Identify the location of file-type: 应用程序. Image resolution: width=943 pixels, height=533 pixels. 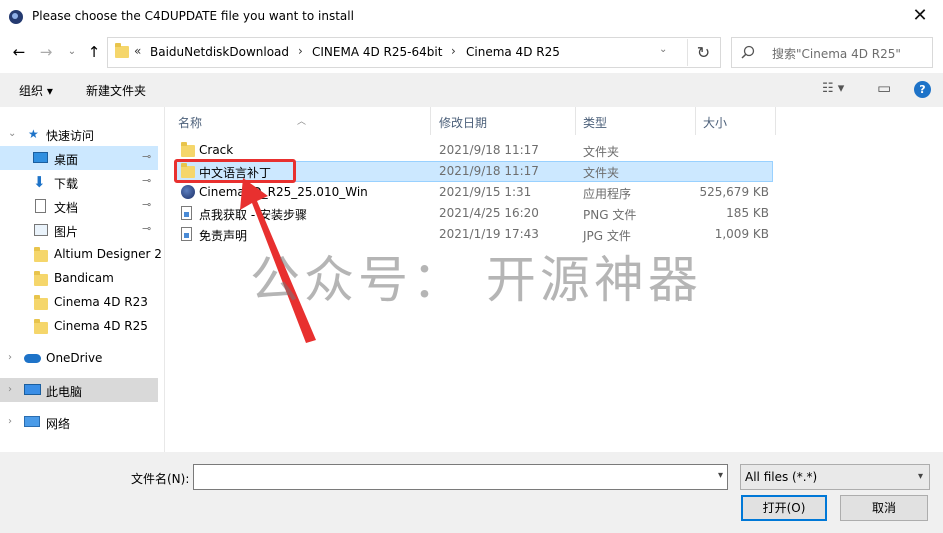
(607, 194).